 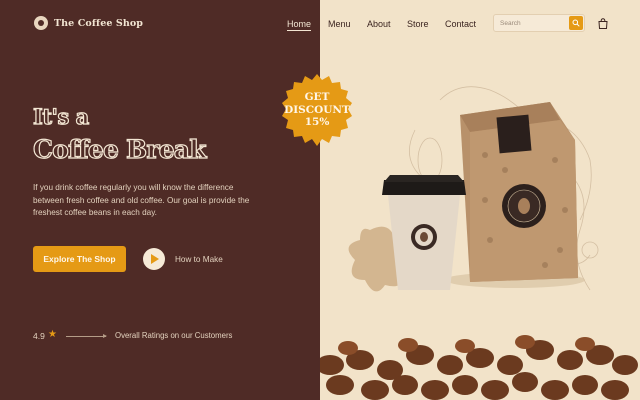 I want to click on how-to-make-link: How to Make, so click(x=199, y=259).